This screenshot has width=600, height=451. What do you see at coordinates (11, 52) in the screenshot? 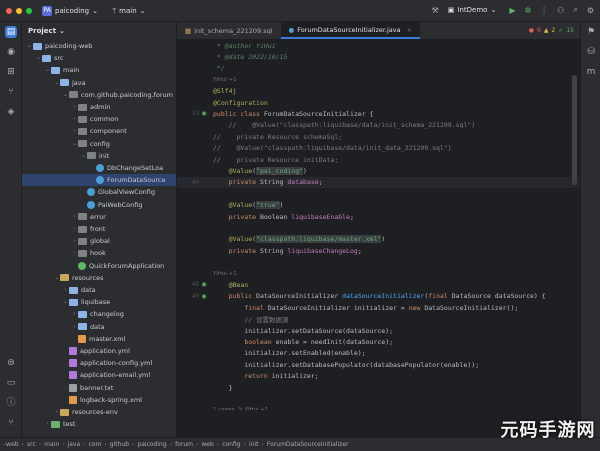
I see `commit-icon: ◉` at bounding box center [11, 52].